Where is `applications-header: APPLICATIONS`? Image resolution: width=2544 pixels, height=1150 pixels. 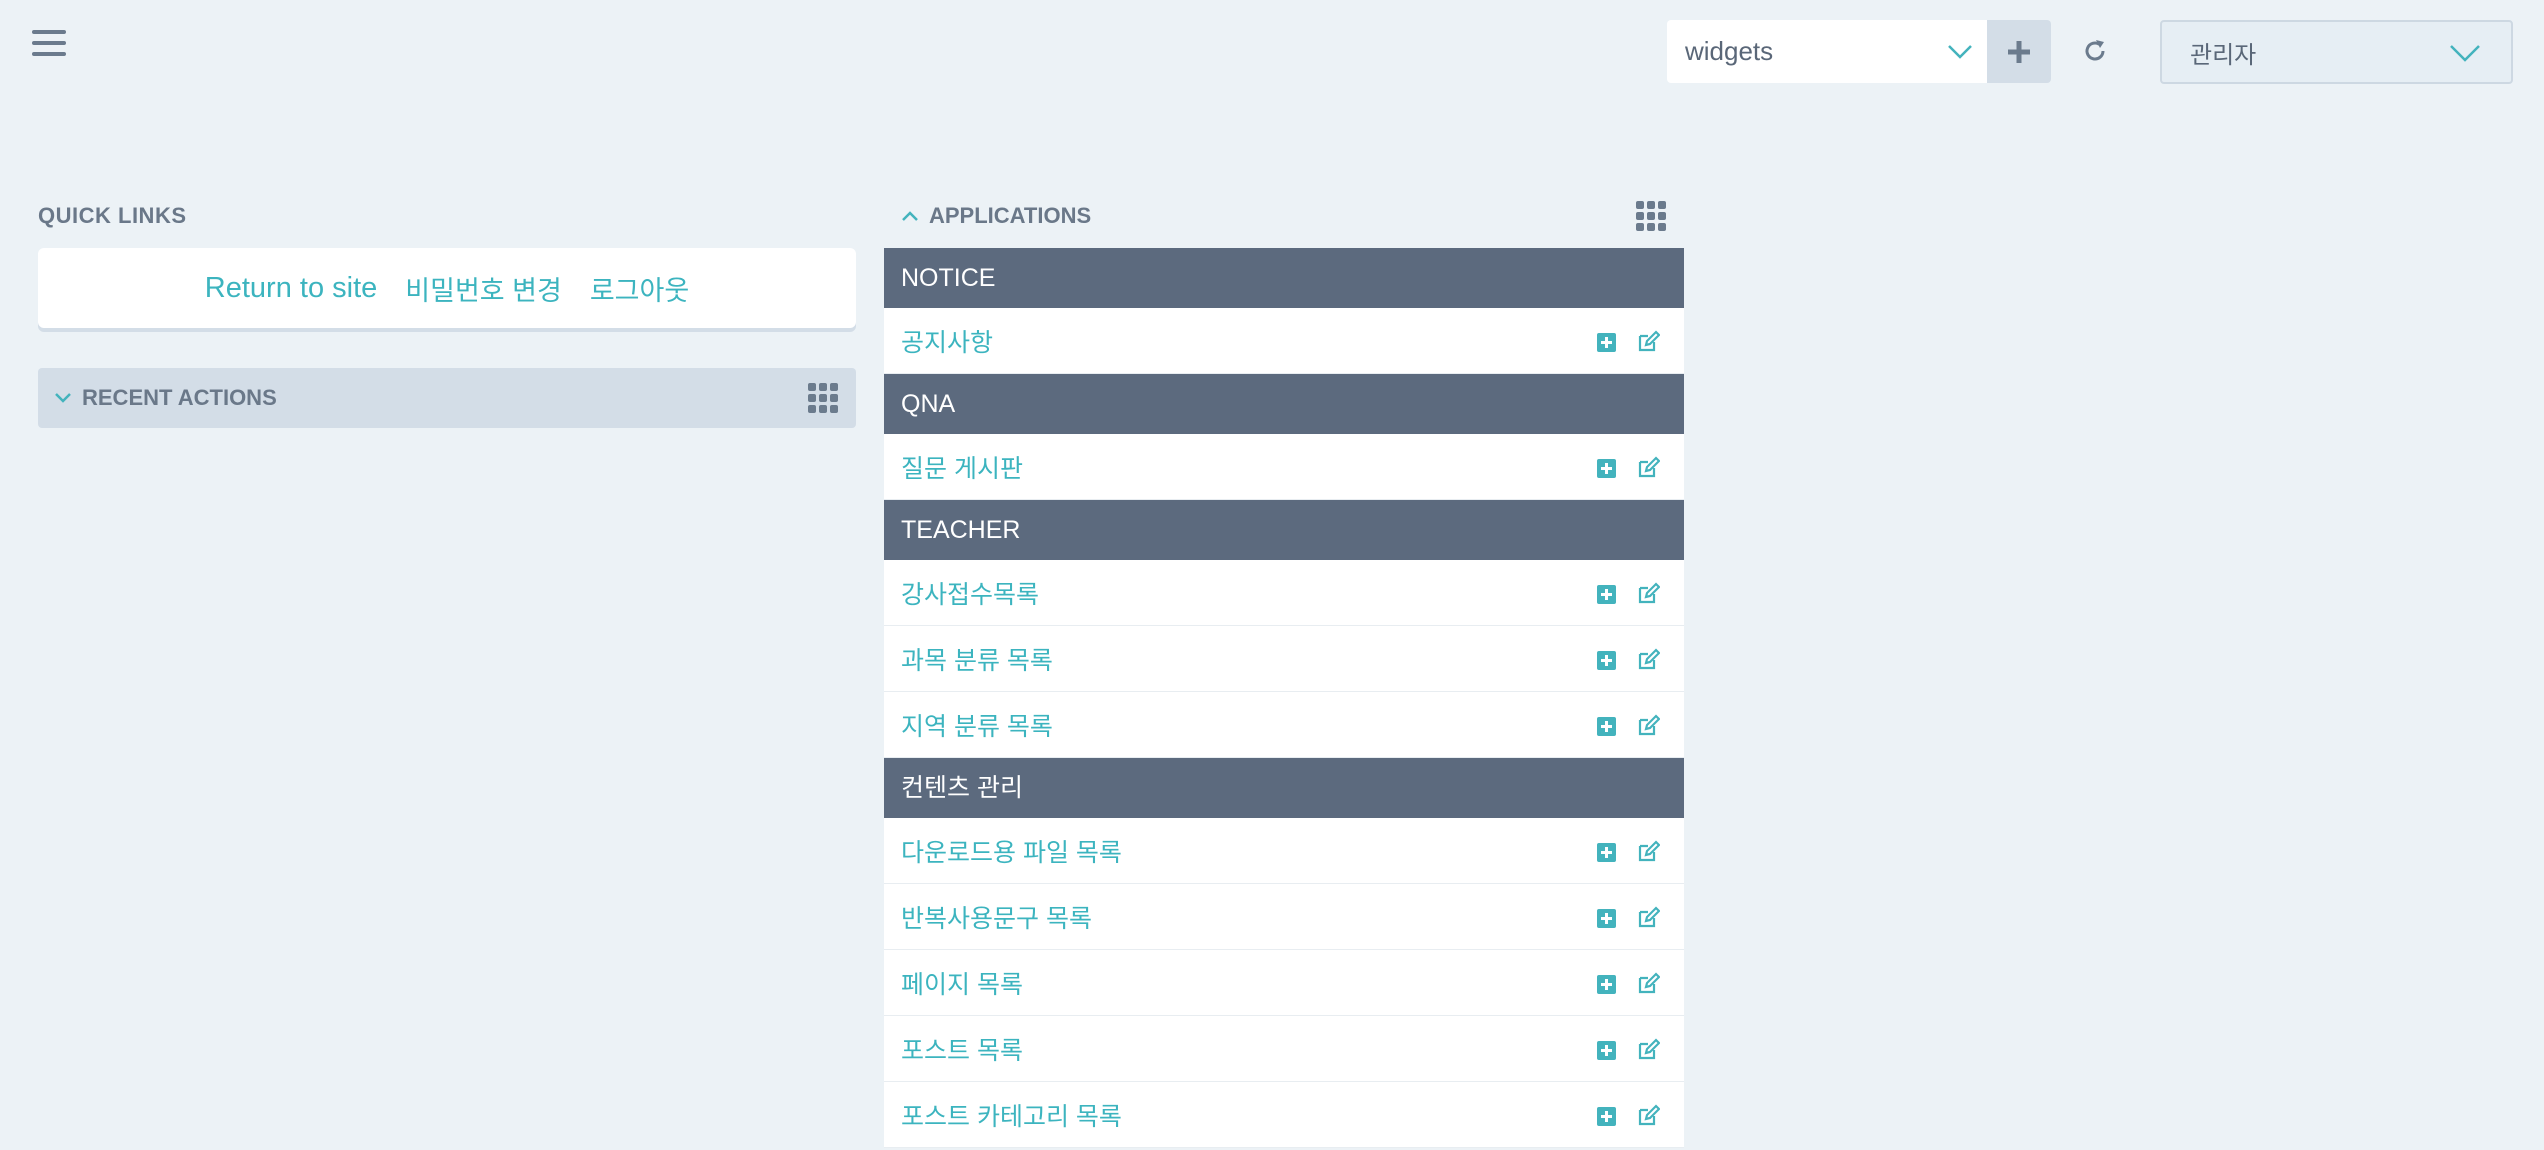
applications-header: APPLICATIONS is located at coordinates (1284, 216).